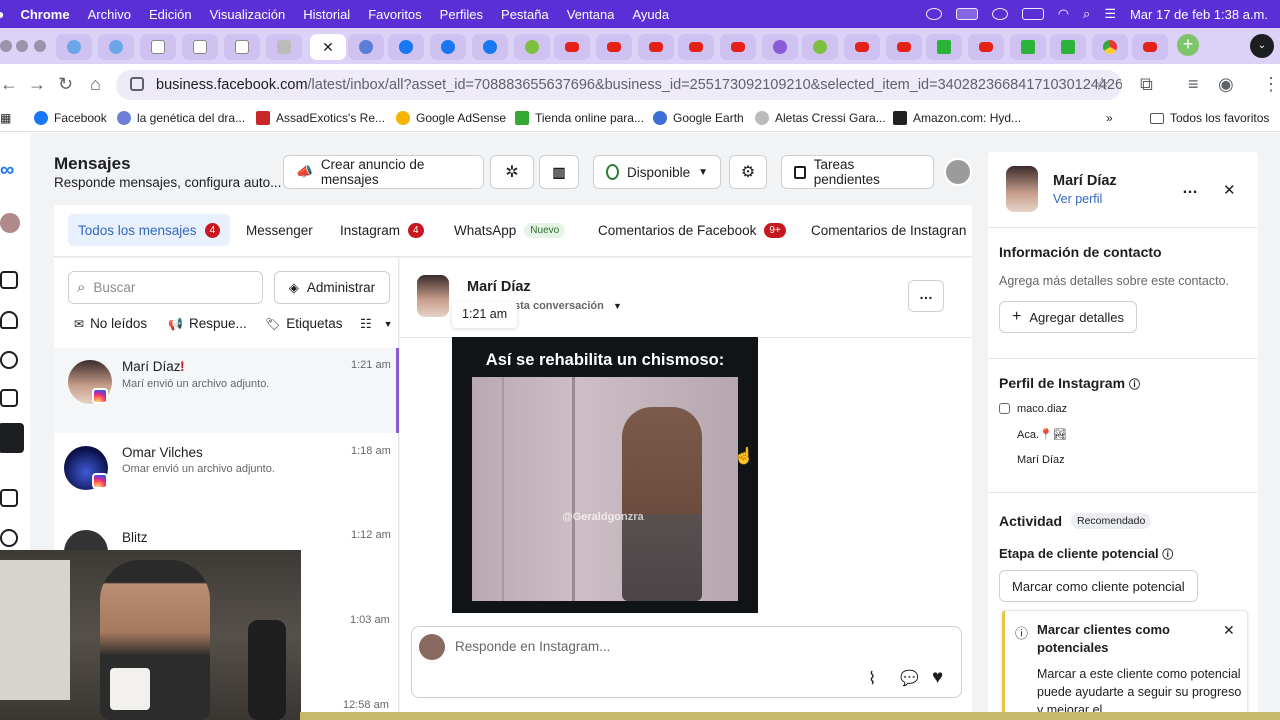 This screenshot has width=1280, height=720. What do you see at coordinates (12, 438) in the screenshot?
I see `inbox-icon` at bounding box center [12, 438].